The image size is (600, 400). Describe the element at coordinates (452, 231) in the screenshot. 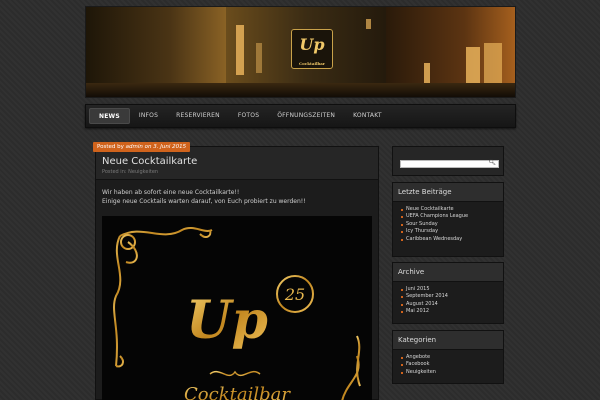

I see `list-item: Icy Thursday` at that location.